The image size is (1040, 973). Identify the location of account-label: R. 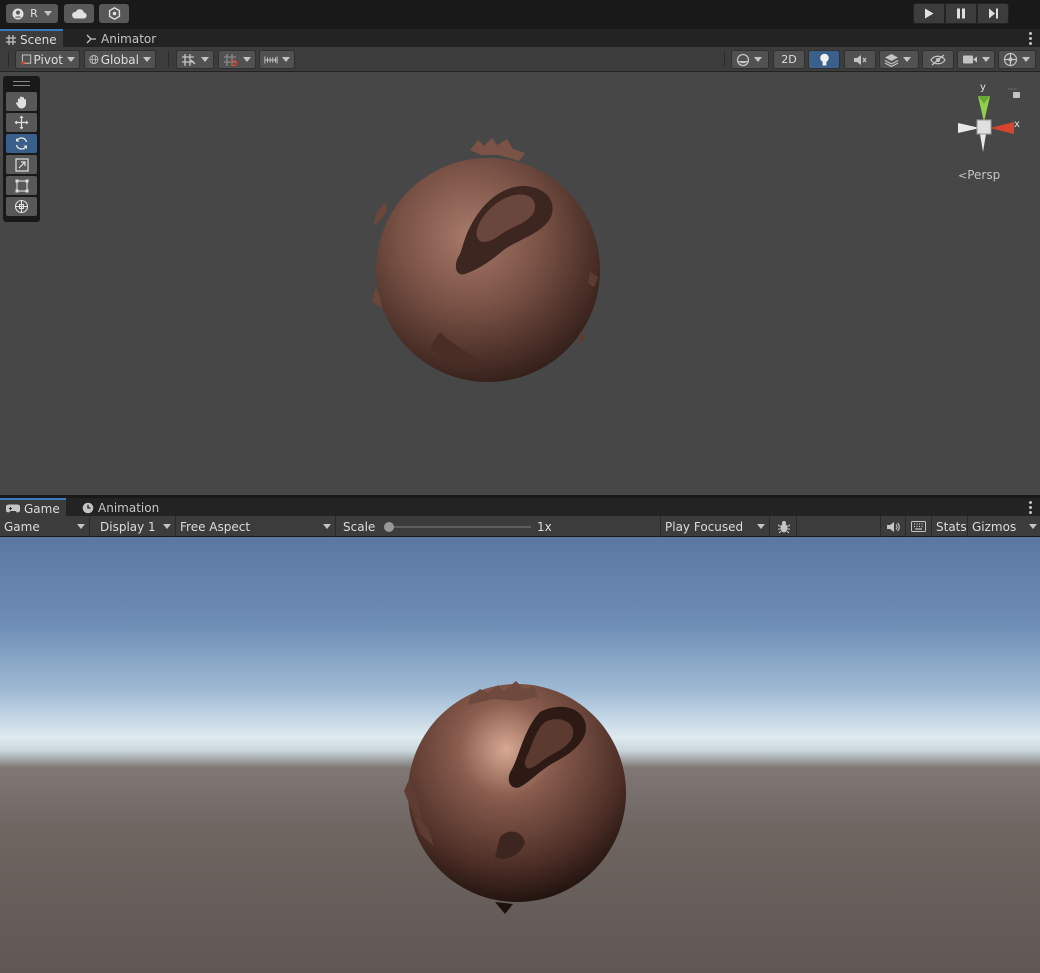
(34, 13).